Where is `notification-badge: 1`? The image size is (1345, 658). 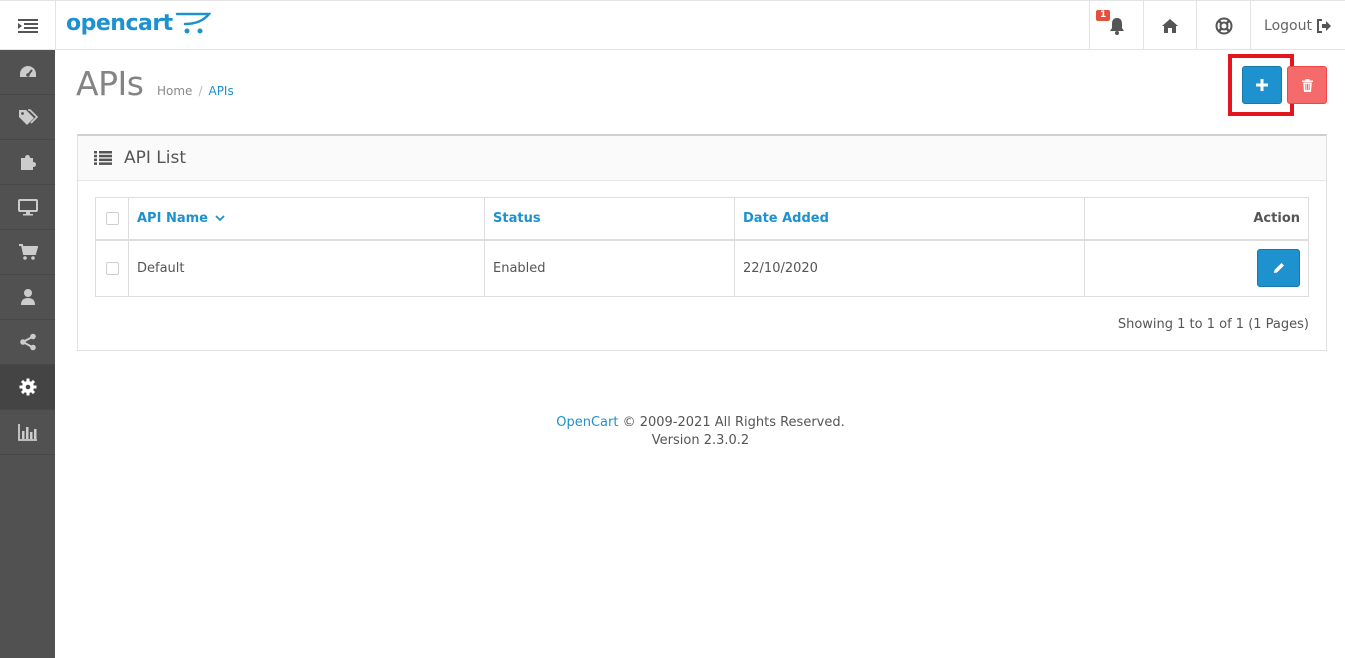 notification-badge: 1 is located at coordinates (1103, 15).